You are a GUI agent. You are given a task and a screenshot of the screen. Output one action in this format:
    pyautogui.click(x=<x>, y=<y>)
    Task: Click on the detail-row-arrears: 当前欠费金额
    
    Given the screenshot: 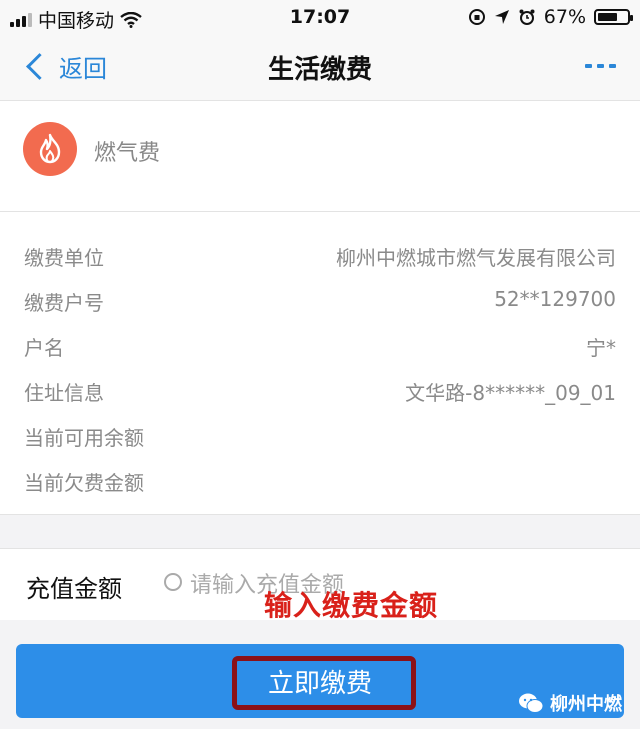 What is the action you would take?
    pyautogui.click(x=320, y=481)
    